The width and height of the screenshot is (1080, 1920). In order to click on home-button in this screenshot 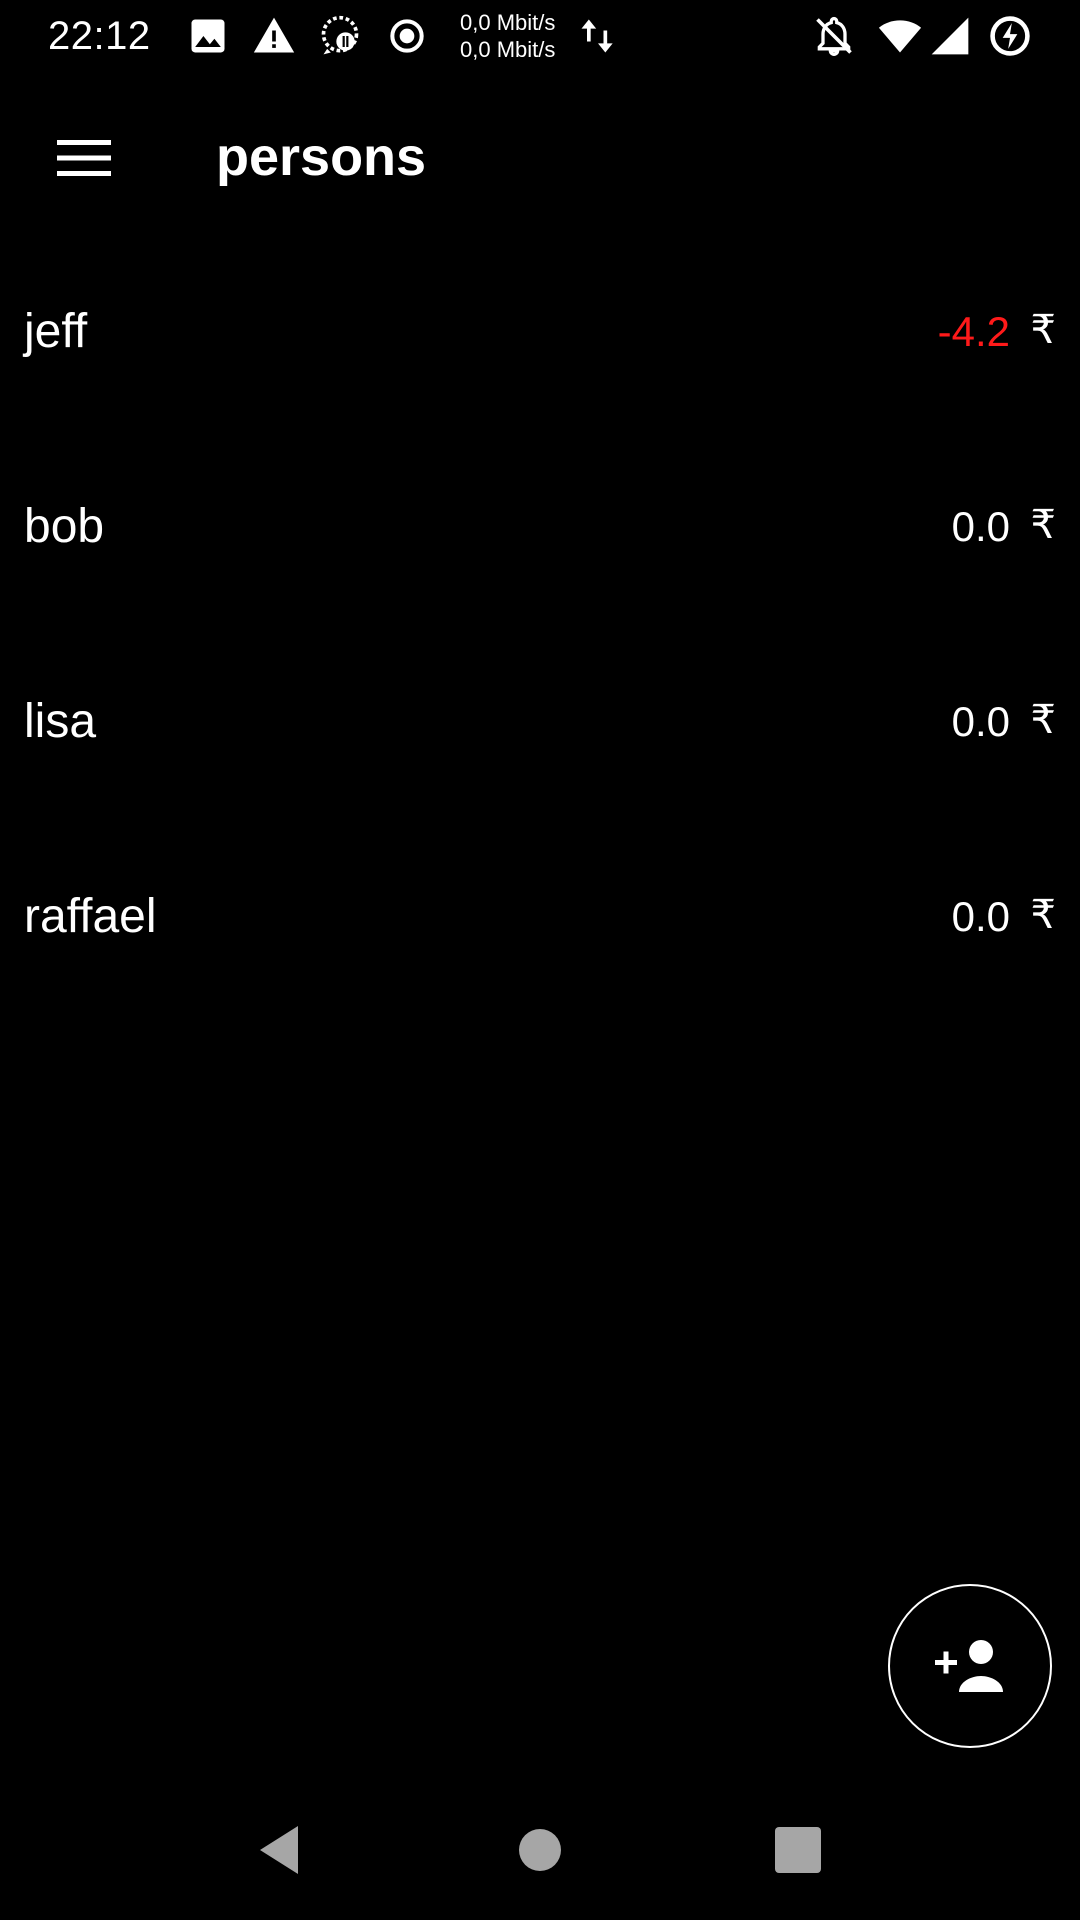, I will do `click(540, 1850)`.